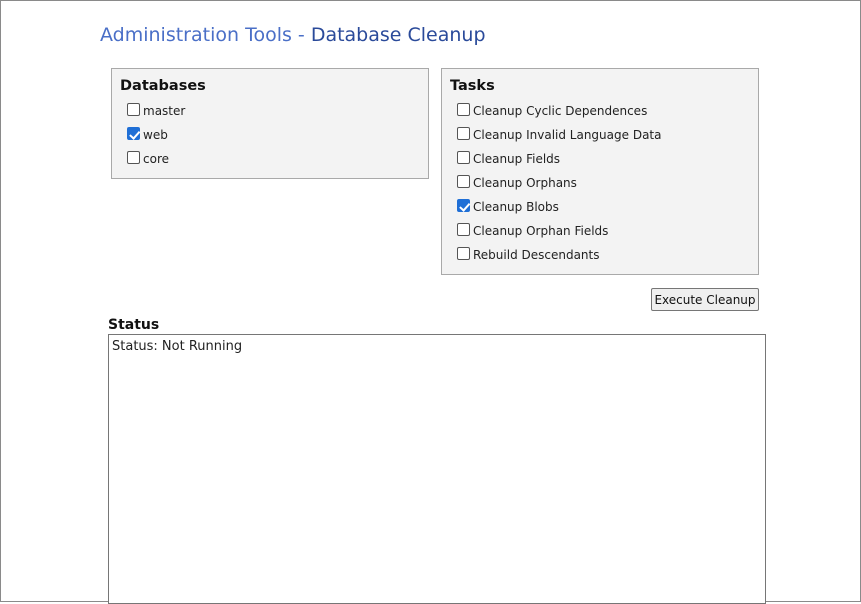  Describe the element at coordinates (196, 35) in the screenshot. I see `breadcrumb-administration-tools-link: Administration Tools` at that location.